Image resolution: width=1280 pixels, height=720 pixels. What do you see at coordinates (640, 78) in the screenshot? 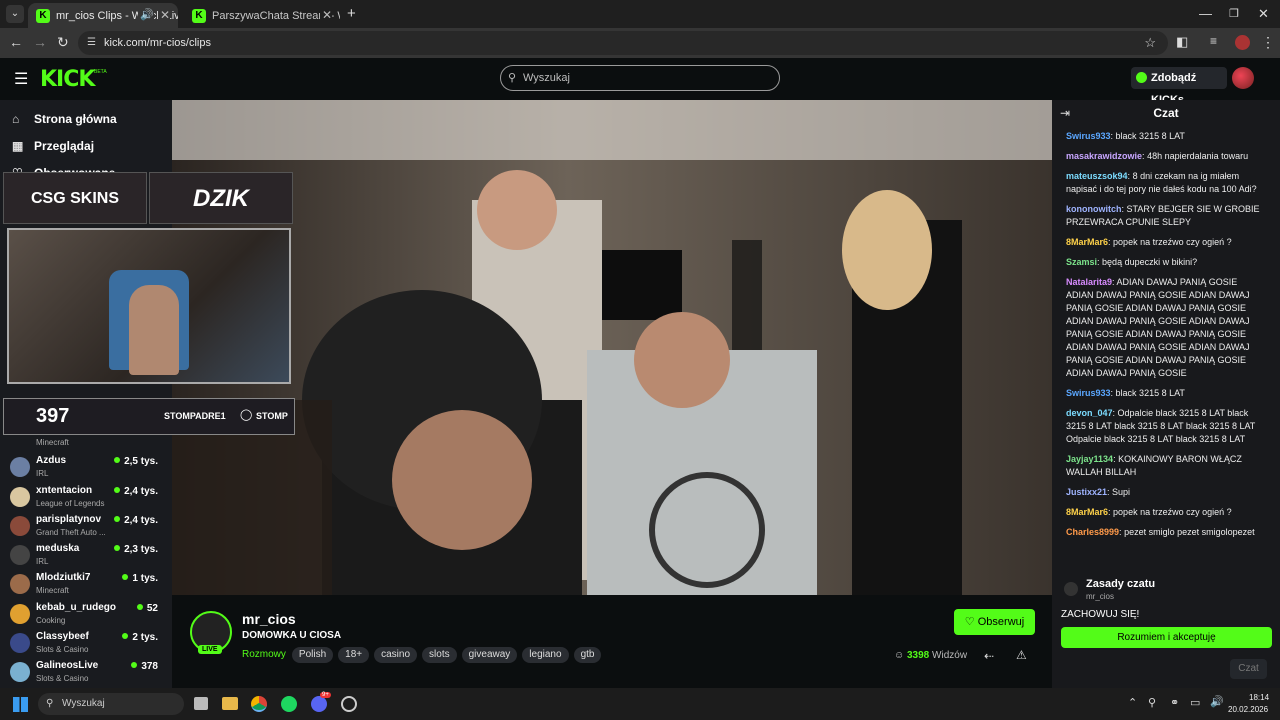
I see `search-input: ⚲ Wyszukaj` at bounding box center [640, 78].